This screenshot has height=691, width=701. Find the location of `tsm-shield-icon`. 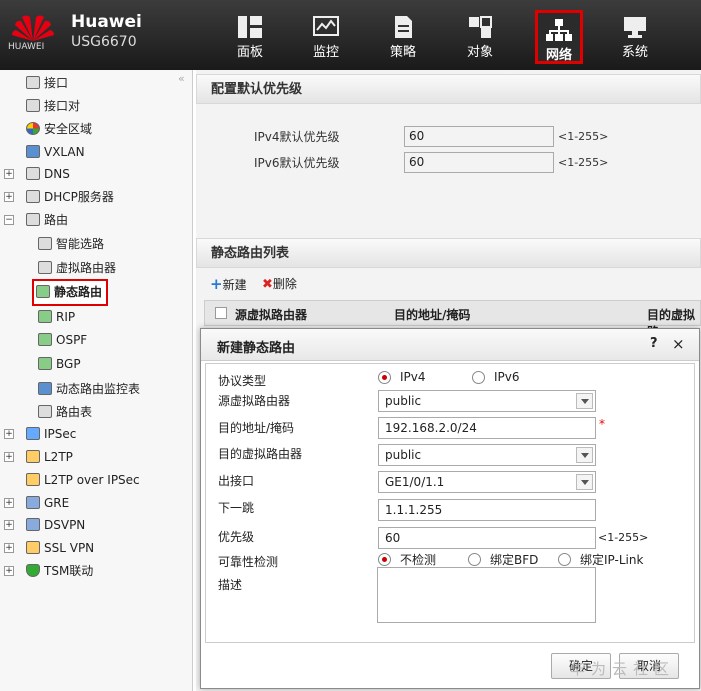

tsm-shield-icon is located at coordinates (33, 570).